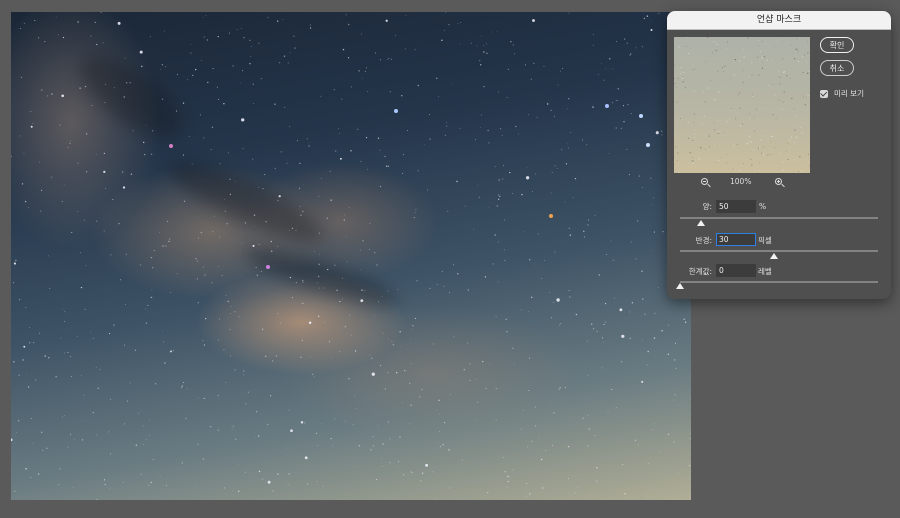 Image resolution: width=900 pixels, height=518 pixels. What do you see at coordinates (680, 286) in the screenshot?
I see `threshold-slider-thumb` at bounding box center [680, 286].